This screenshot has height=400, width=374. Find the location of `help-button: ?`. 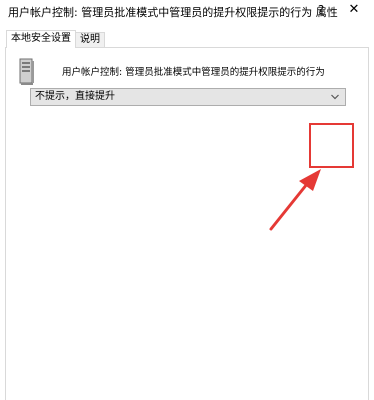

help-button: ? is located at coordinates (321, 10).